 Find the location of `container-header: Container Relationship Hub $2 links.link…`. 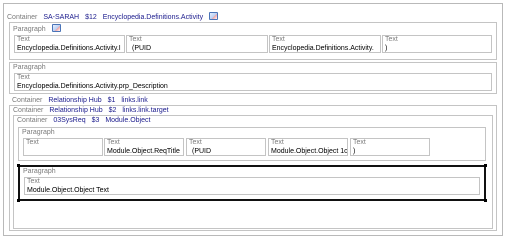

container-header: Container Relationship Hub $2 links.link… is located at coordinates (91, 111).